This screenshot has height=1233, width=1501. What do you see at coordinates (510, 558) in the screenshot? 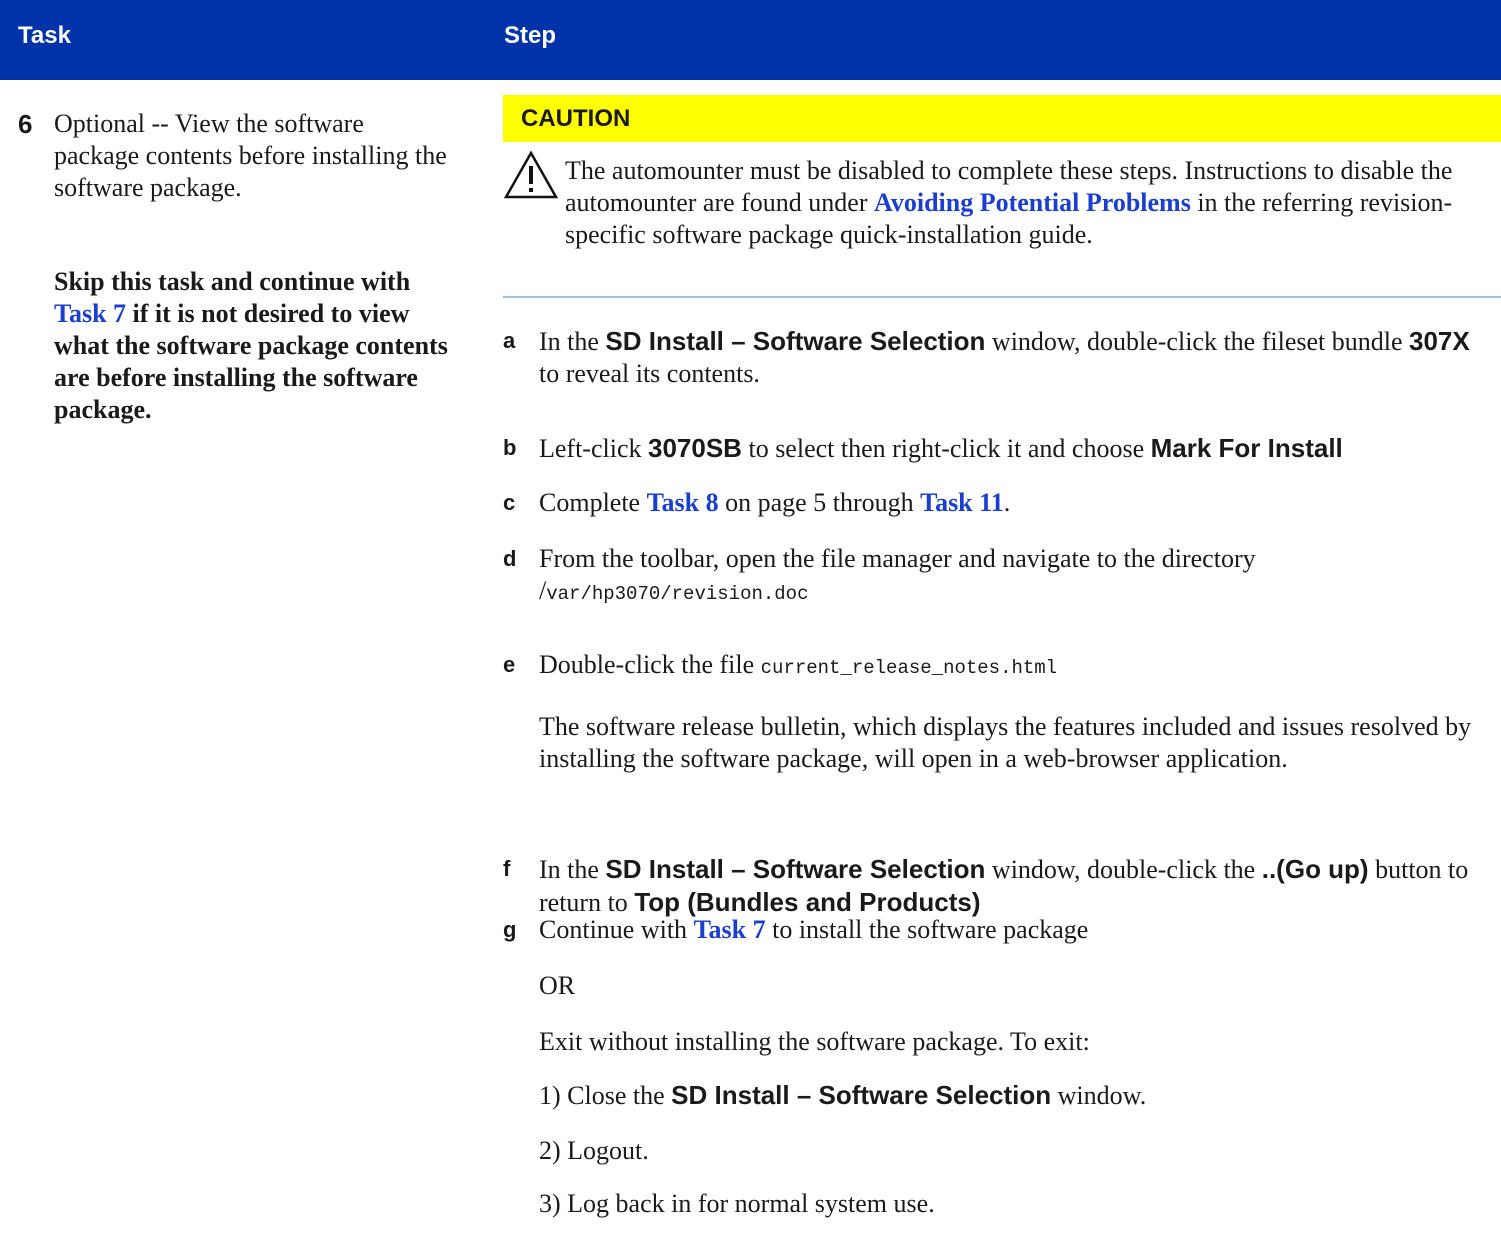
I see `step-letter: d` at bounding box center [510, 558].